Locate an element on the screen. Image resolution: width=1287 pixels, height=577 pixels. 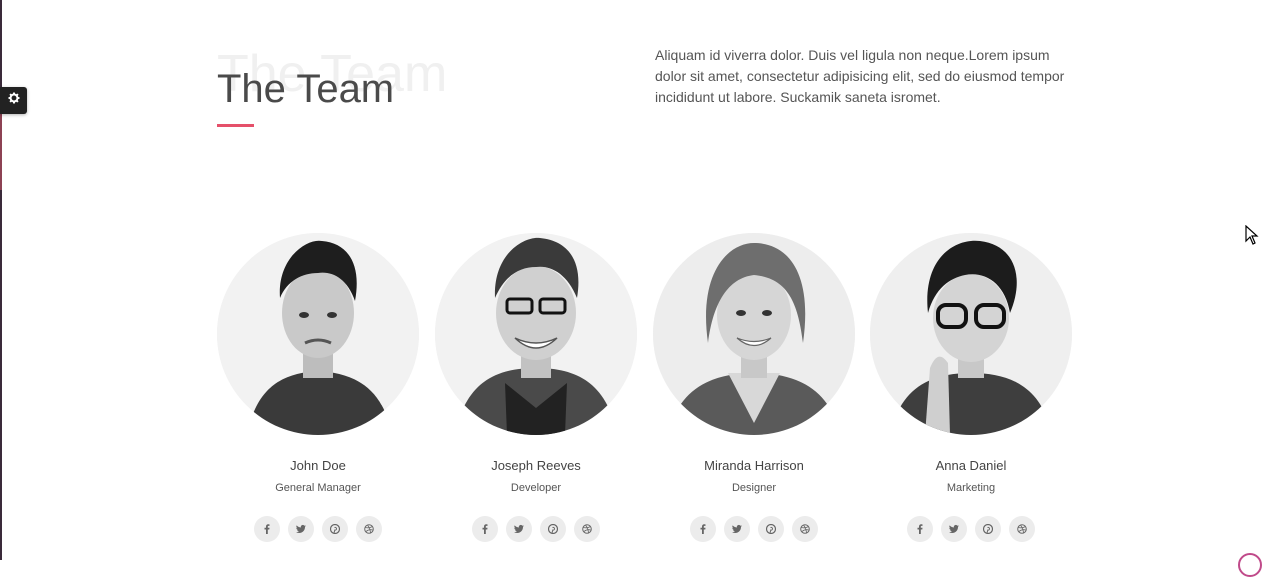
title-underline is located at coordinates (235, 125).